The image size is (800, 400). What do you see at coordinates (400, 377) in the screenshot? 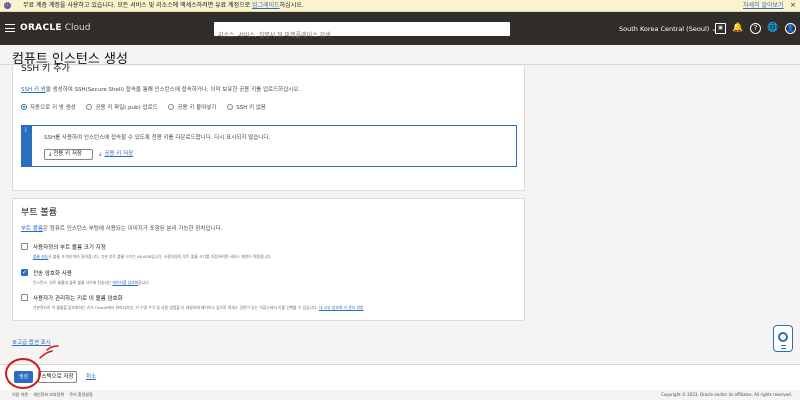
I see `action-bar` at bounding box center [400, 377].